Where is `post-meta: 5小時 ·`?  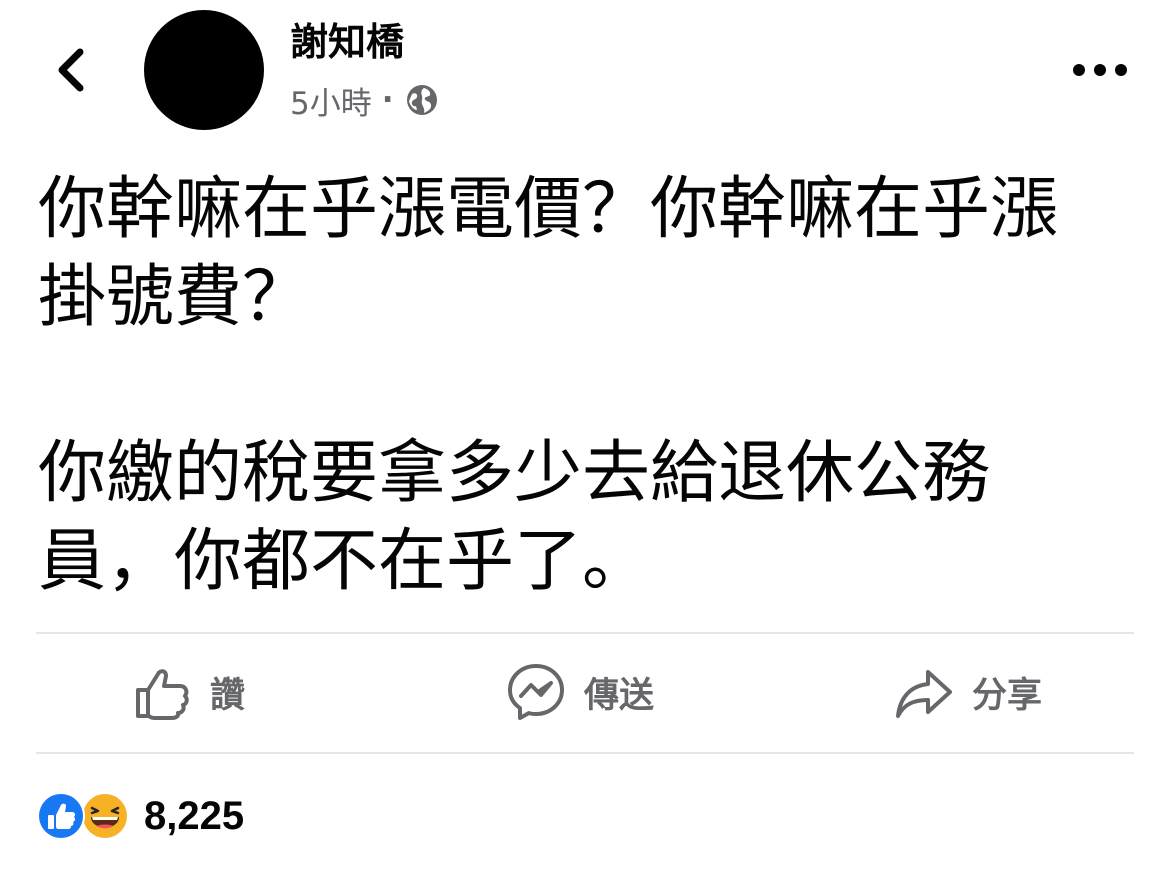
post-meta: 5小時 · is located at coordinates (365, 100).